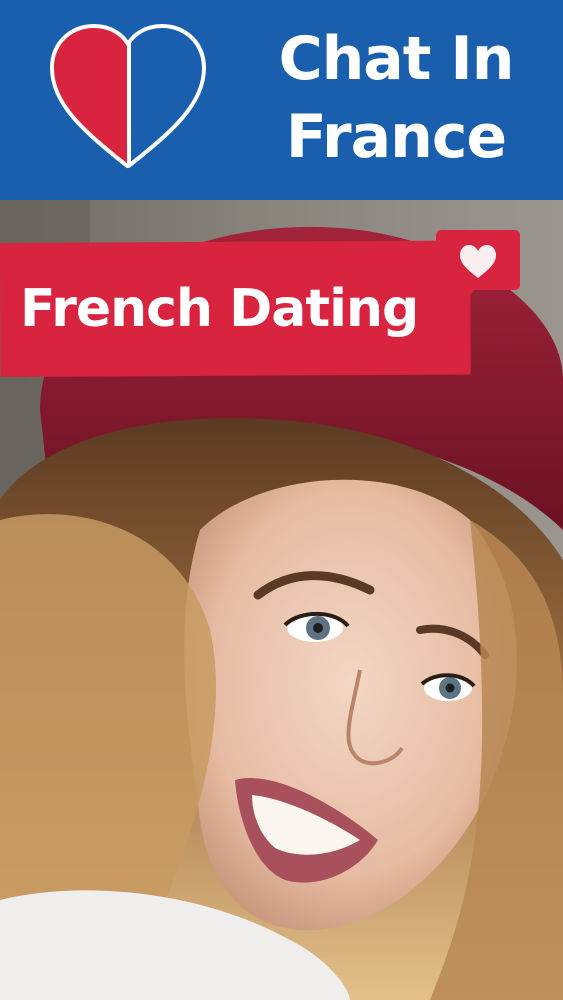  I want to click on app-title: Chat In France, so click(396, 98).